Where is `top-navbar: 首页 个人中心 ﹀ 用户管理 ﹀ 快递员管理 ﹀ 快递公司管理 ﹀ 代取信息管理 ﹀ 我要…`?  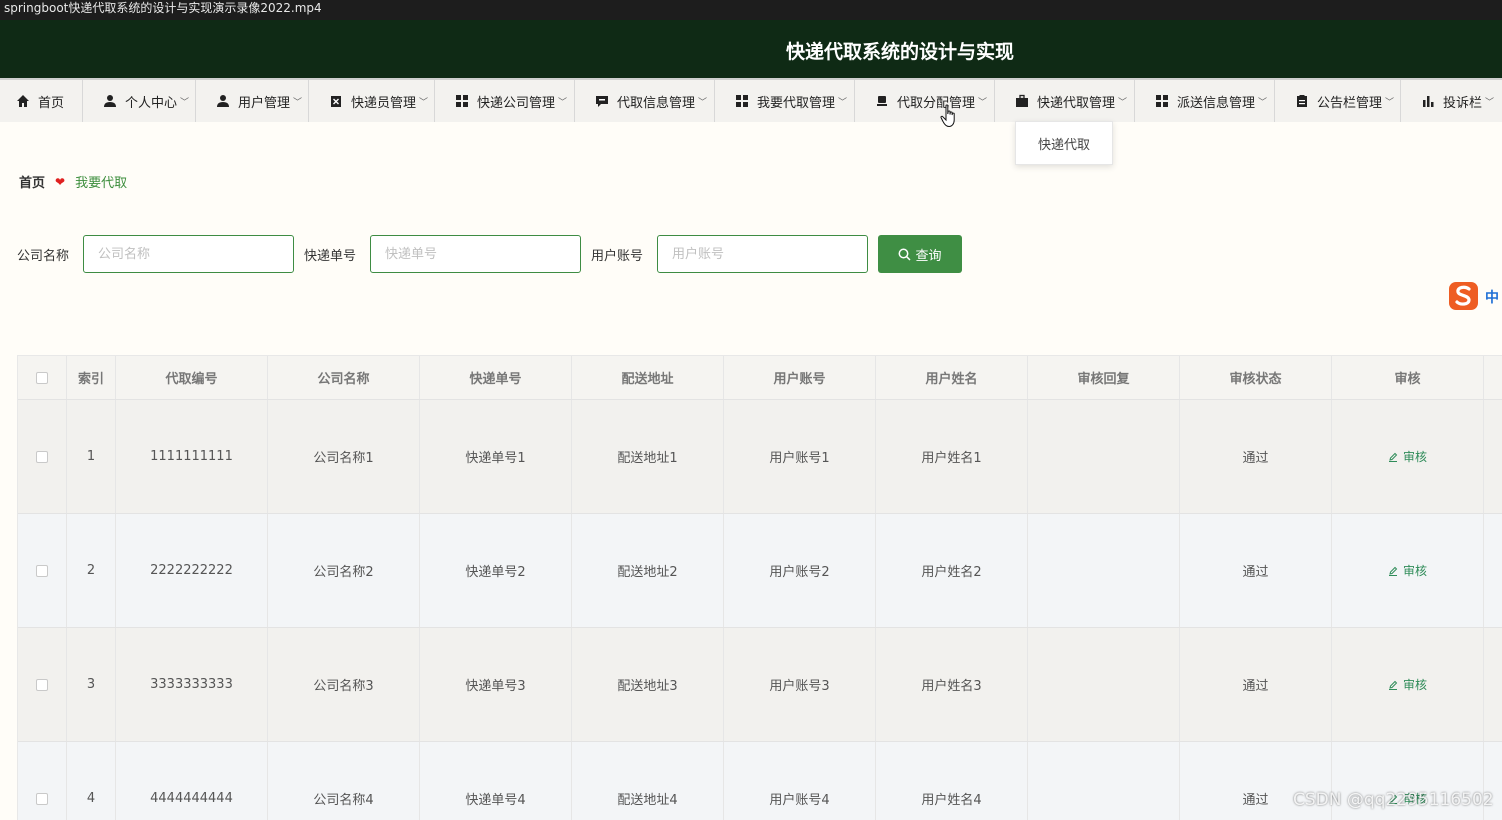
top-navbar: 首页 个人中心 ﹀ 用户管理 ﹀ 快递员管理 ﹀ 快递公司管理 ﹀ 代取信息管理 ﹀ 我要… is located at coordinates (751, 100).